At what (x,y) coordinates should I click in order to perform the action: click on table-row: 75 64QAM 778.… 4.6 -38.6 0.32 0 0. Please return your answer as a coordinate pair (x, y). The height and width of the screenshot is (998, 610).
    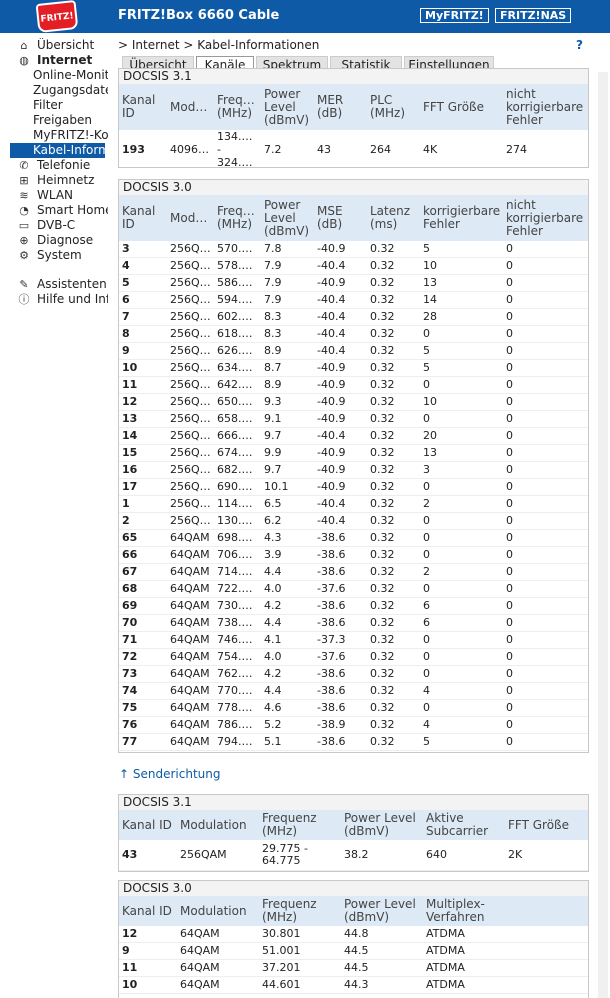
    Looking at the image, I should click on (353, 708).